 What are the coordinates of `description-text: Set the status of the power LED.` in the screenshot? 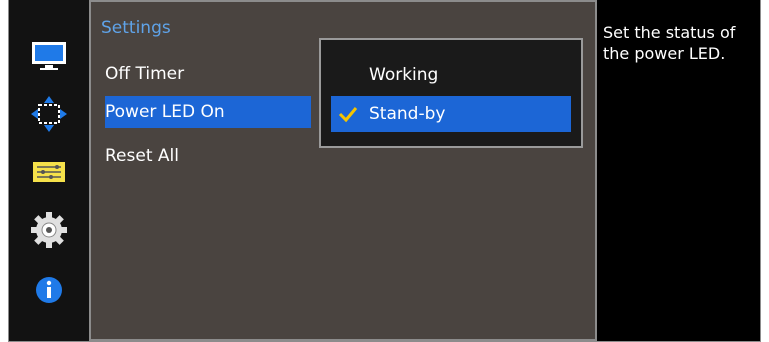 It's located at (669, 43).